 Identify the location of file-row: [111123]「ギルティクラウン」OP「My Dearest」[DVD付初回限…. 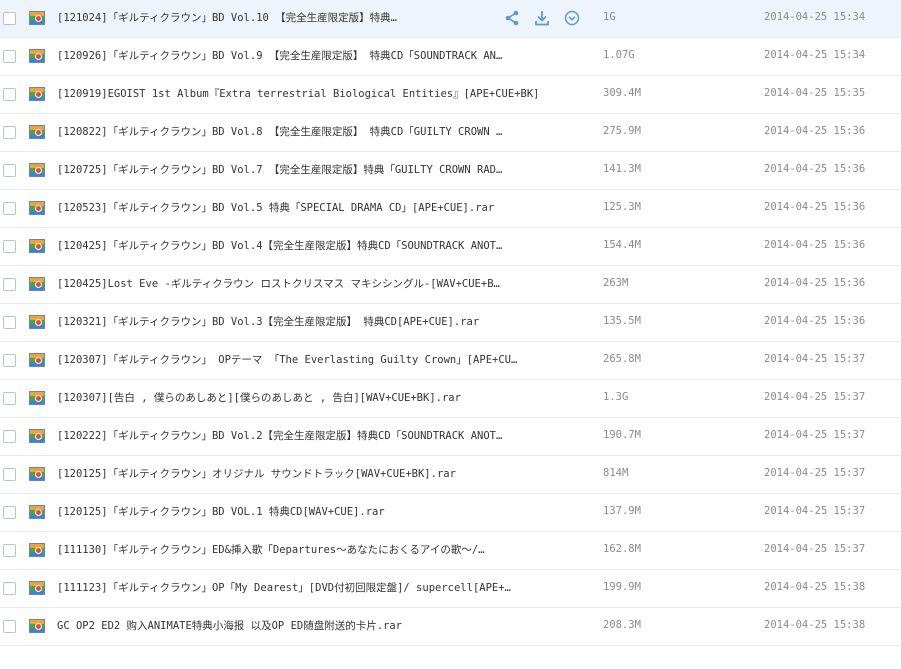
(450, 589).